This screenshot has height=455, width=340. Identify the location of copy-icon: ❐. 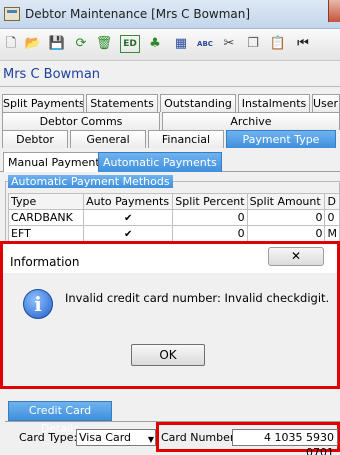
(253, 44).